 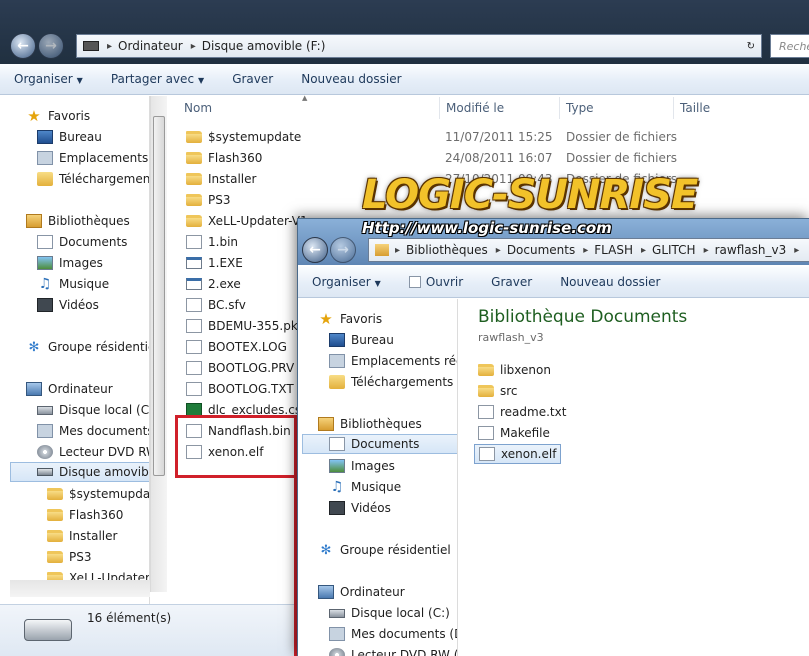 I want to click on breadcrumb-ordinateur: Ordinateur, so click(x=151, y=46).